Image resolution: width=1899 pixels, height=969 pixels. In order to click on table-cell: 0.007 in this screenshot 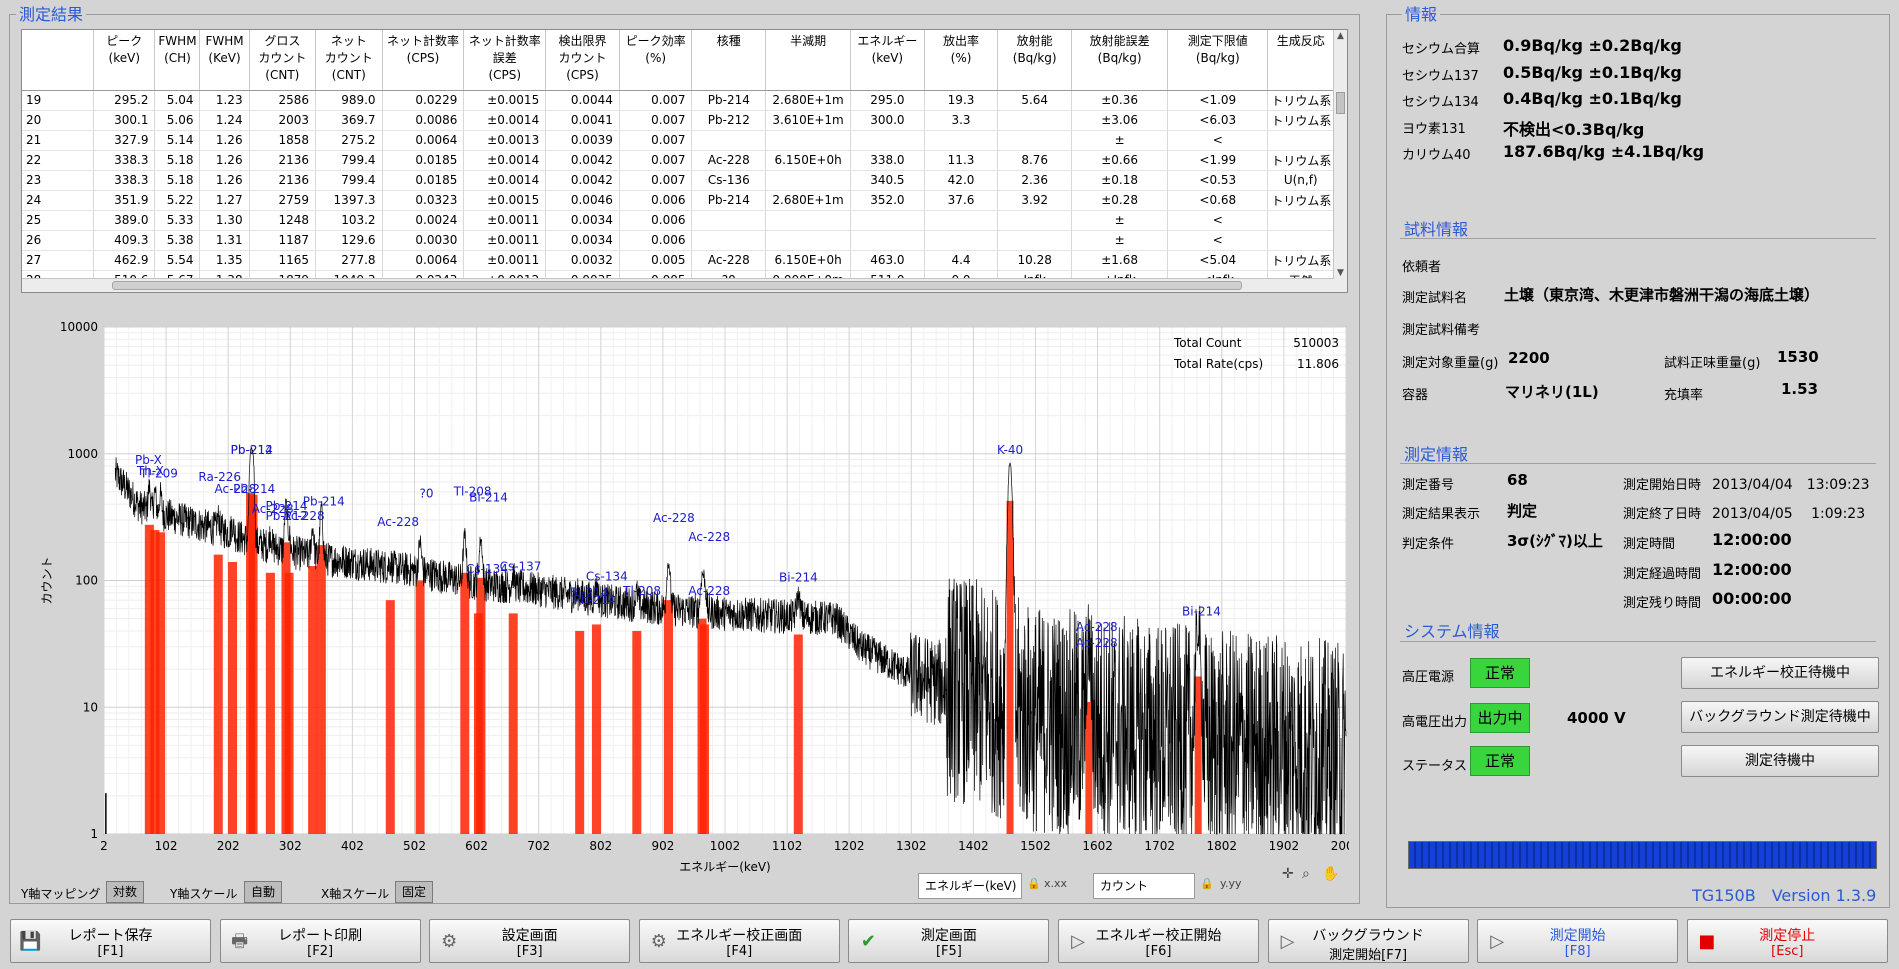, I will do `click(656, 100)`.